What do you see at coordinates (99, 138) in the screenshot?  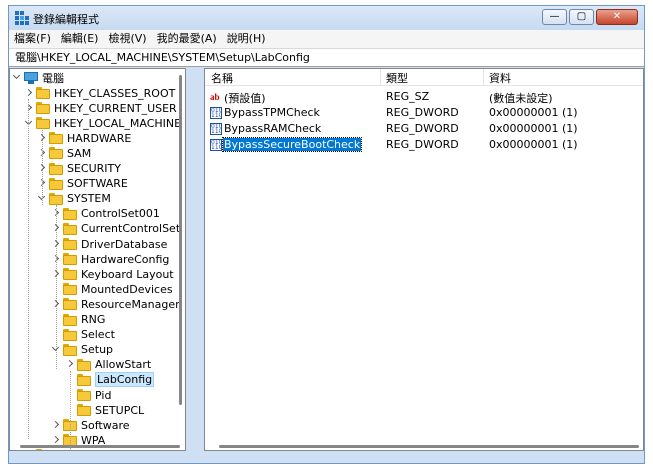 I see `tree-item-label: HARDWARE` at bounding box center [99, 138].